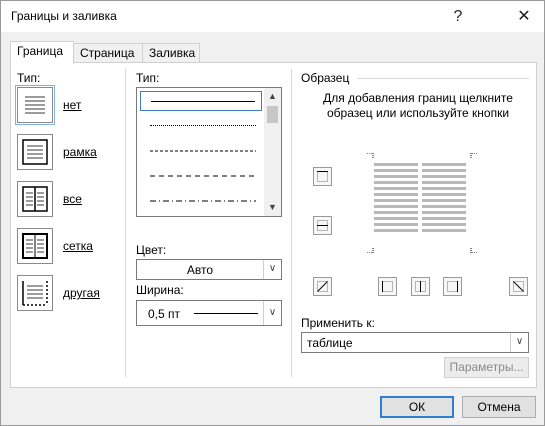 Image resolution: width=545 pixels, height=426 pixels. Describe the element at coordinates (171, 53) in the screenshot. I see `tab-shading: Заливка` at that location.